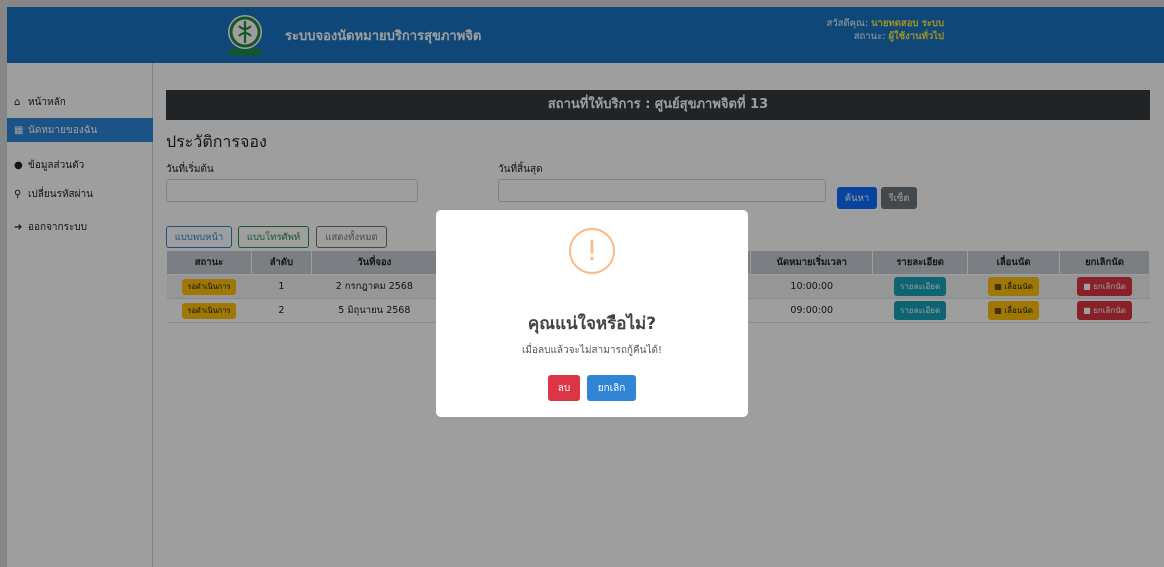  What do you see at coordinates (592, 350) in the screenshot?
I see `dialog-message: เมื่อลบแล้วจะไม่สามารถกู้คืนได้!` at bounding box center [592, 350].